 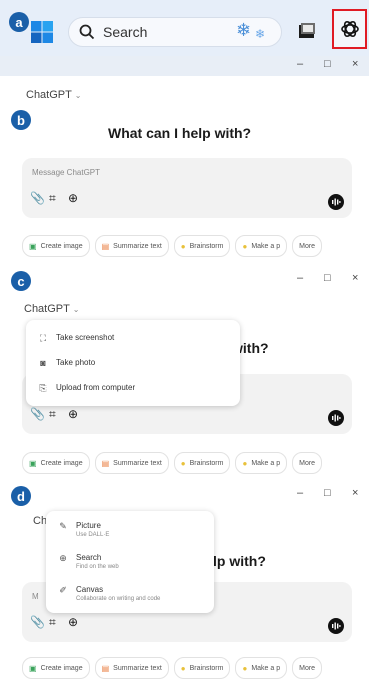 What do you see at coordinates (206, 668) in the screenshot?
I see `chip-label: Brainstorm` at bounding box center [206, 668].